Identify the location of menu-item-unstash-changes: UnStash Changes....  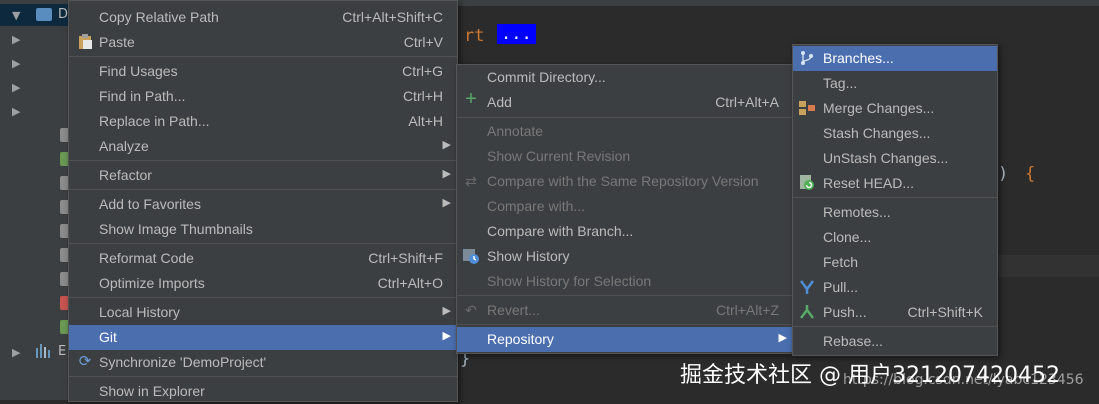
(895, 158).